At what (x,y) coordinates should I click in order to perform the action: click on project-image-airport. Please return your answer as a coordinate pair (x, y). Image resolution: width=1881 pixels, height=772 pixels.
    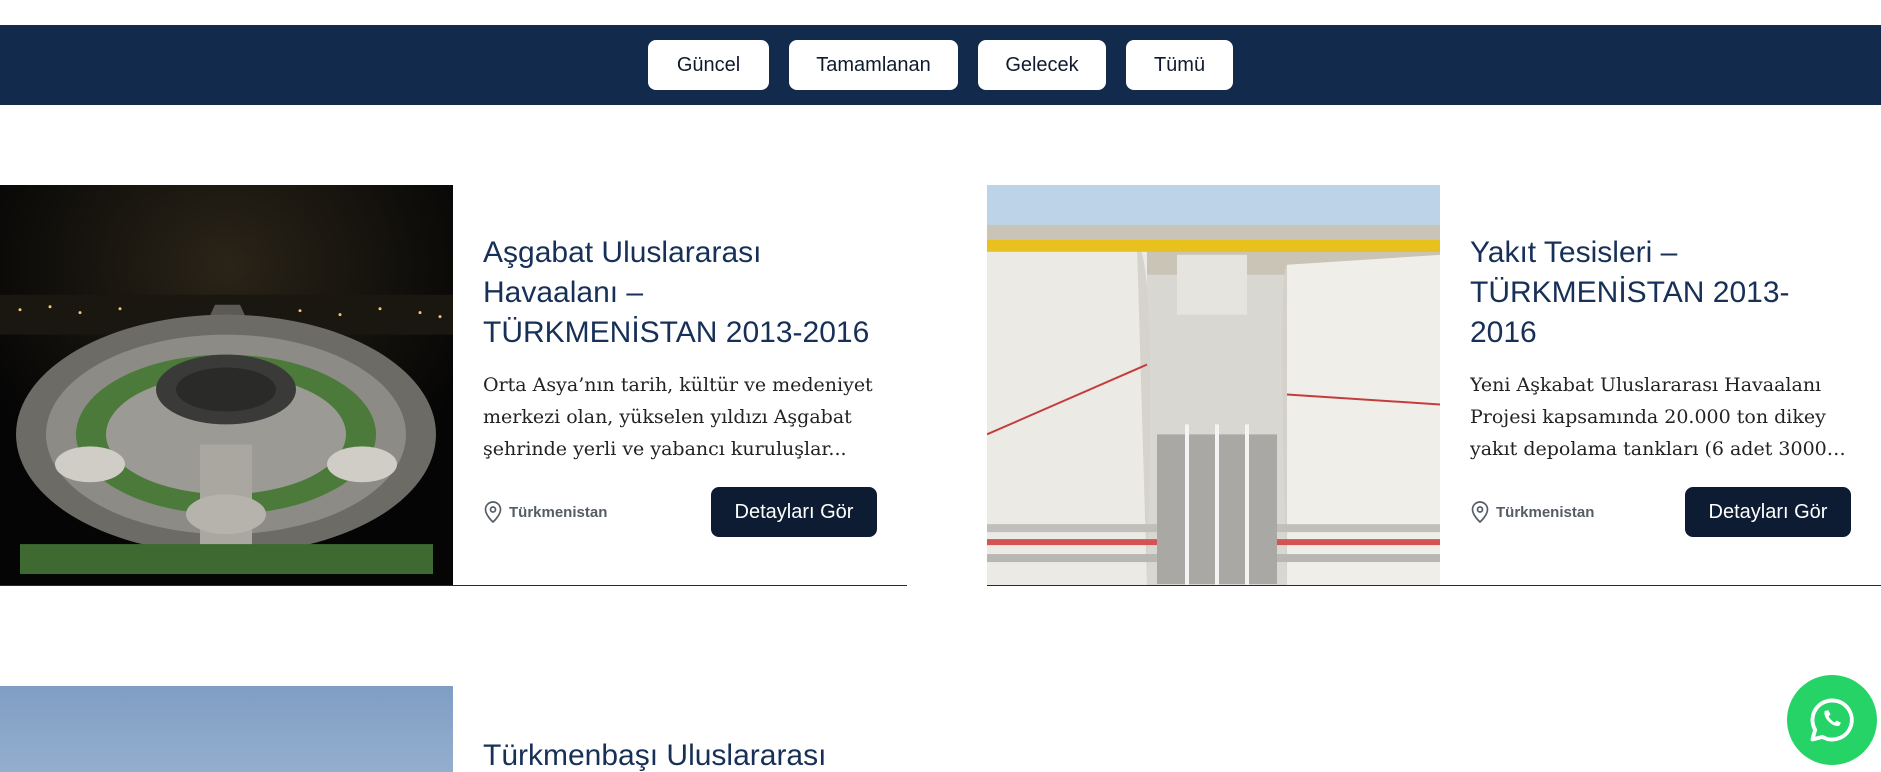
    Looking at the image, I should click on (226, 385).